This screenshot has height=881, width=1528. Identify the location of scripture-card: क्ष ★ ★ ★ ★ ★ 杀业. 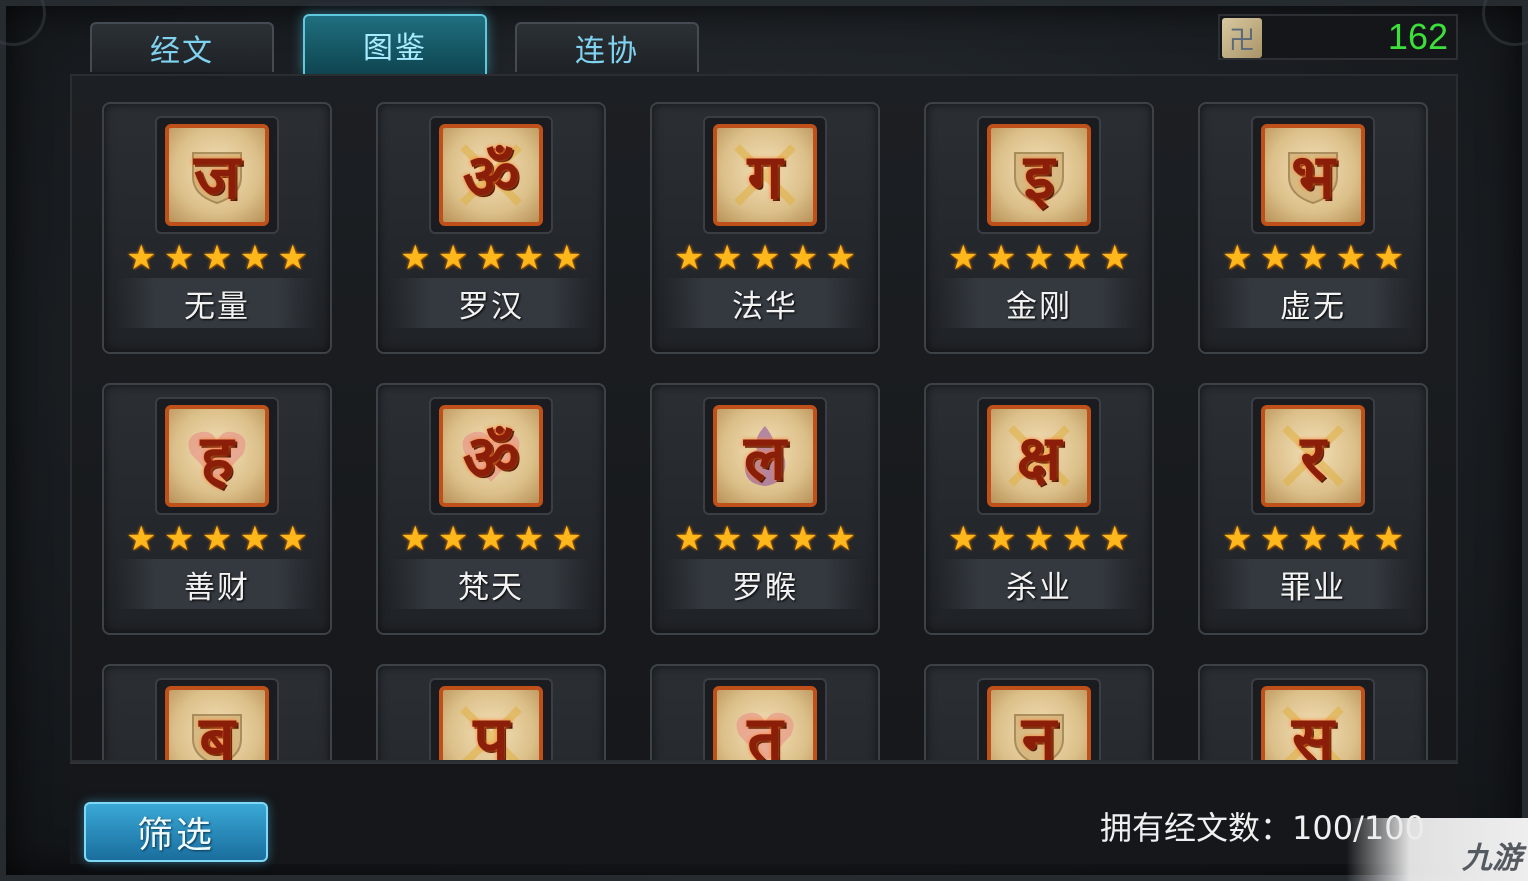
(1039, 509).